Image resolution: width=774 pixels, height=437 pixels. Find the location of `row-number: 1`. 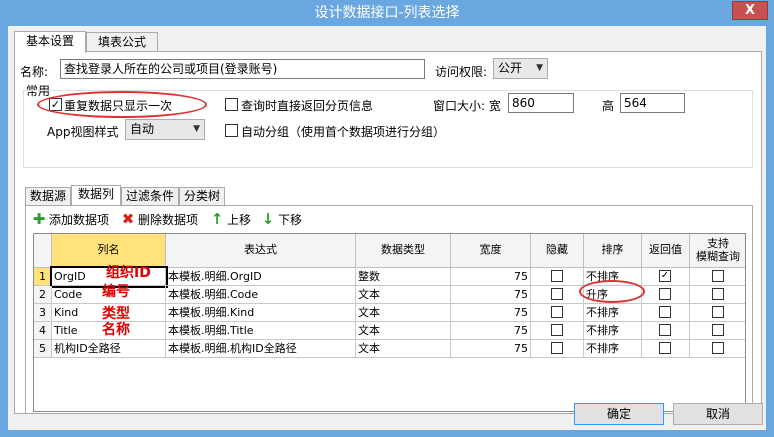

row-number: 1 is located at coordinates (43, 277).